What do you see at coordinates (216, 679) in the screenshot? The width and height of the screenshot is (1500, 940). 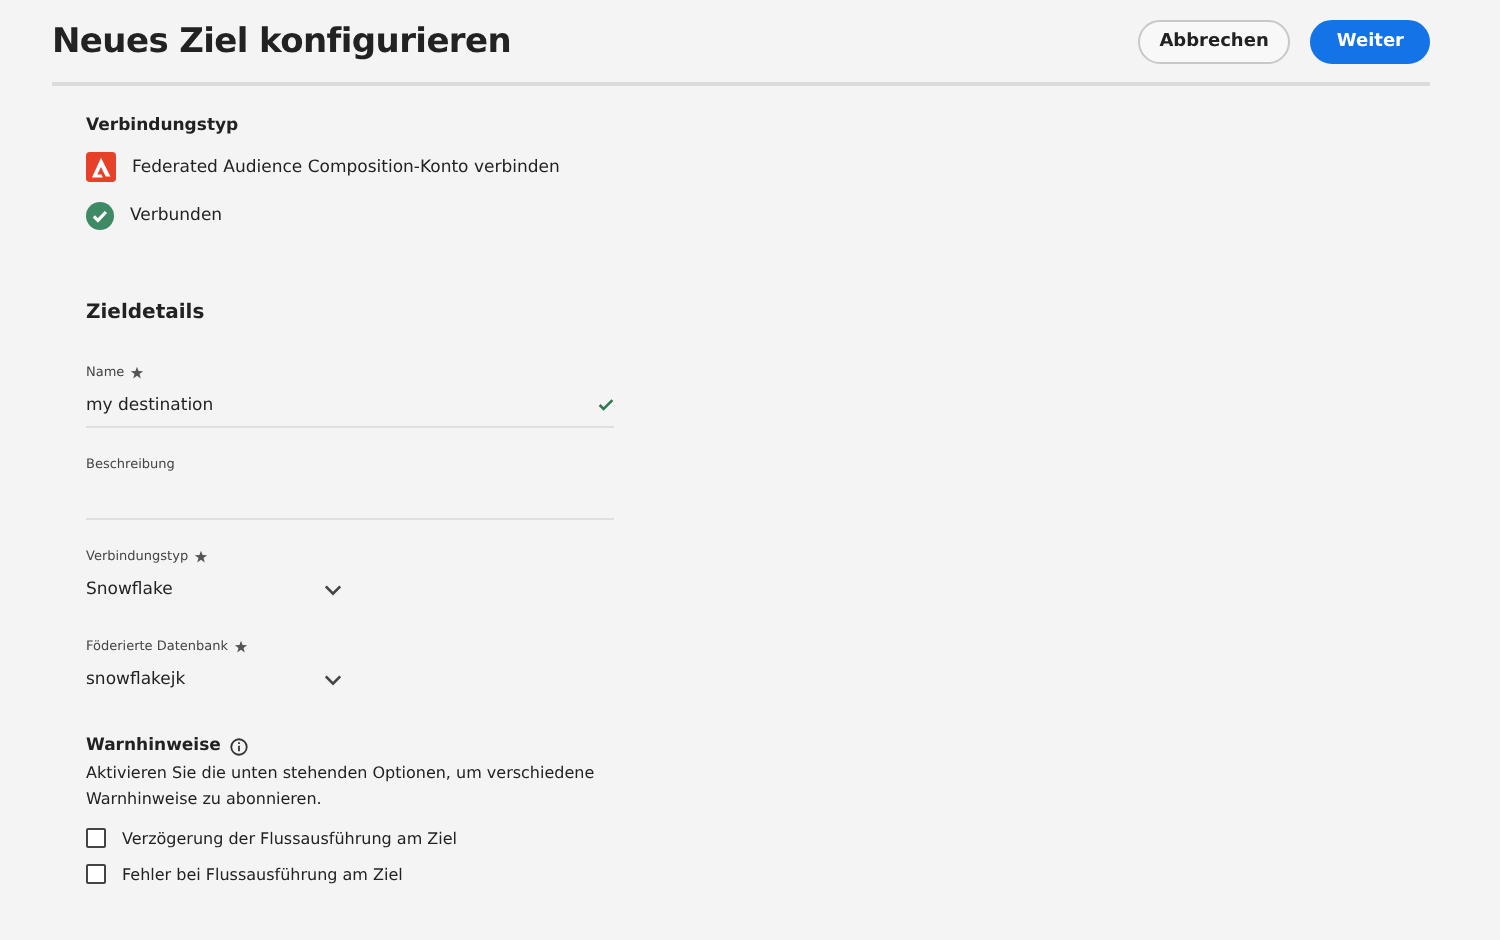 I see `dropdown: snowflakejk` at bounding box center [216, 679].